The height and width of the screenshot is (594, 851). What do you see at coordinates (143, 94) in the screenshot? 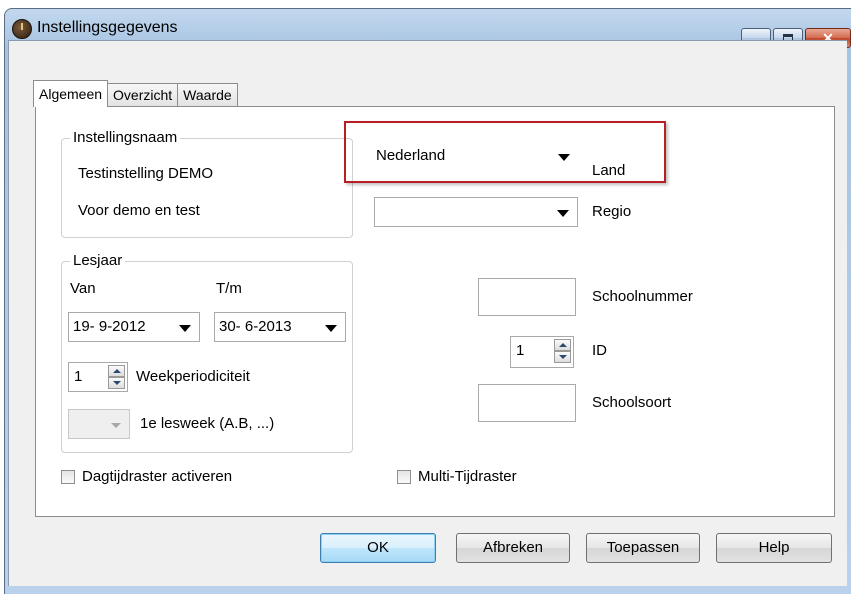
I see `tab-overzicht: Overzicht` at bounding box center [143, 94].